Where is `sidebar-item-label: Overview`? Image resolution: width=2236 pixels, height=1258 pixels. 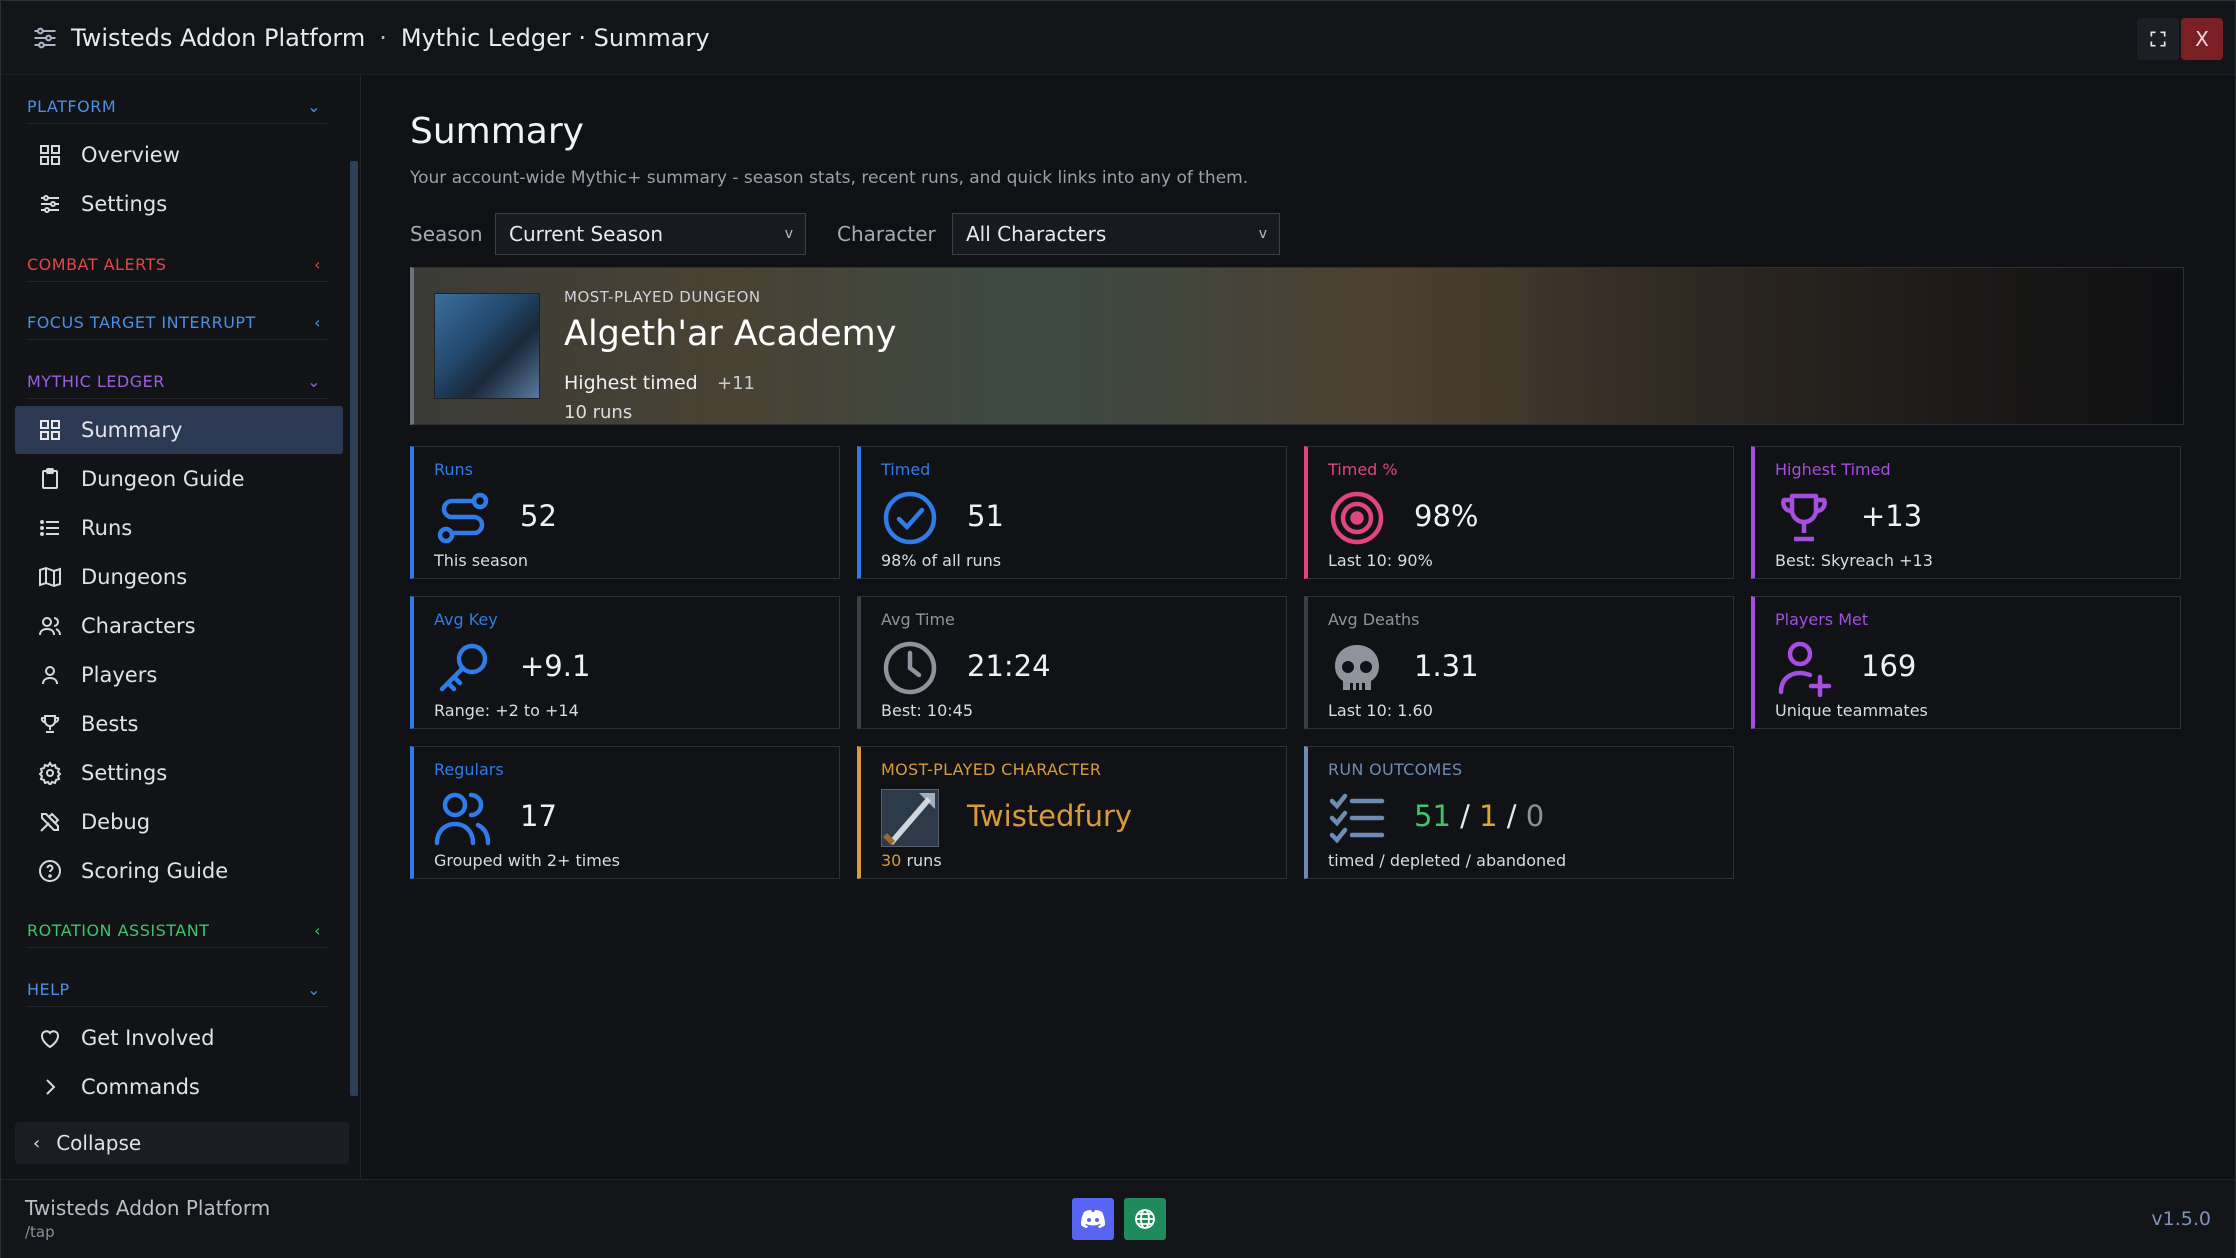
sidebar-item-label: Overview is located at coordinates (130, 155).